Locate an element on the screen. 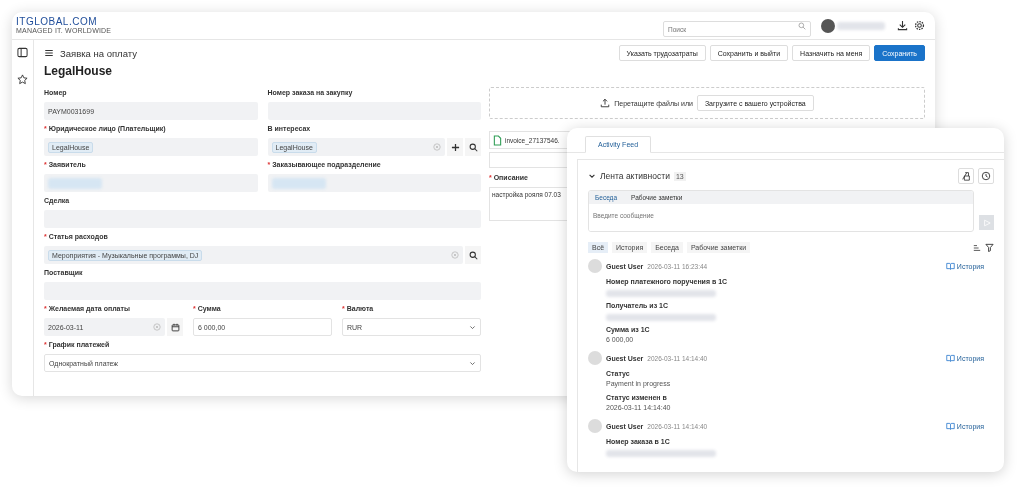  add-button is located at coordinates (455, 147).